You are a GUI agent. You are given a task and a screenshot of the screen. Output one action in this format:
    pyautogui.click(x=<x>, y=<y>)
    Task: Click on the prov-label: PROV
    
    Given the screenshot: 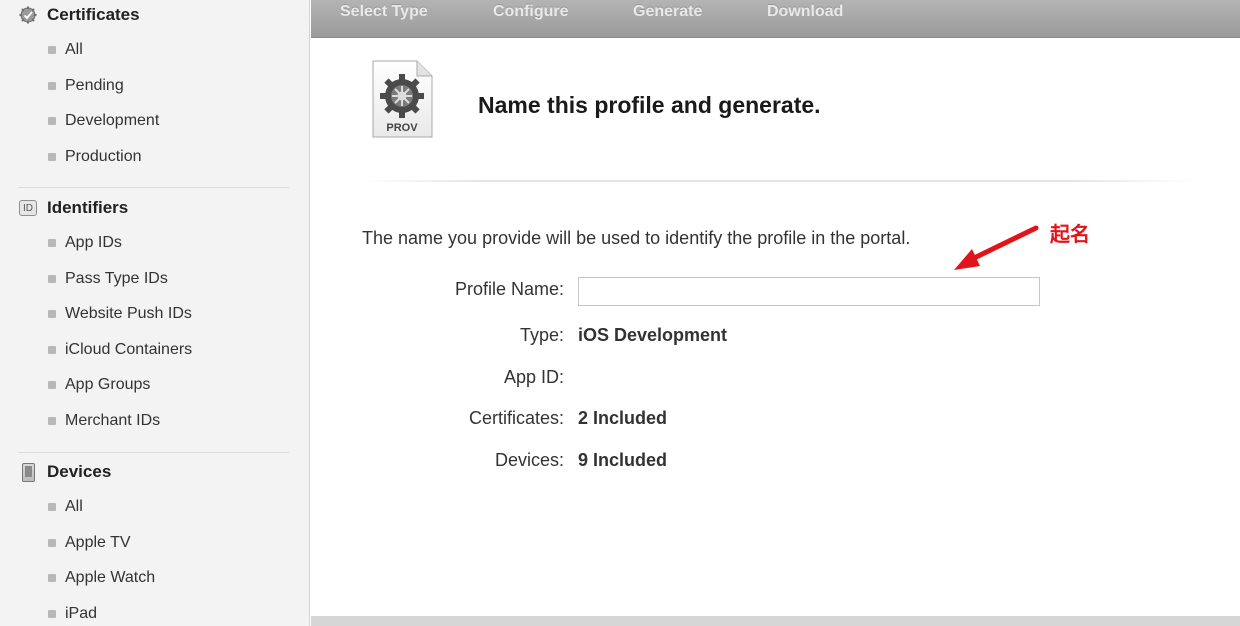 What is the action you would take?
    pyautogui.click(x=402, y=128)
    